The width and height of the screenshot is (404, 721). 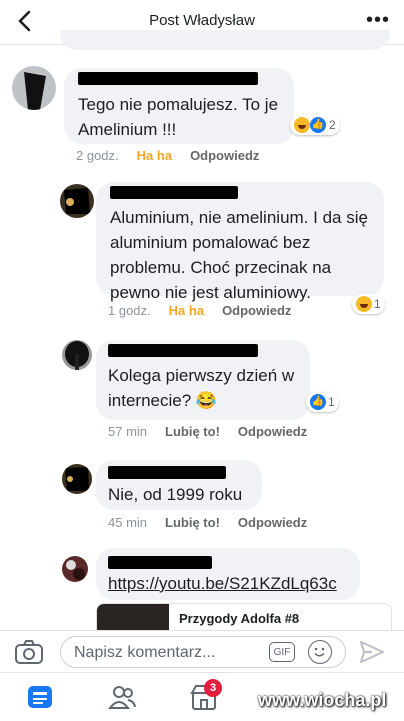 What do you see at coordinates (40, 697) in the screenshot?
I see `news-feed-icon` at bounding box center [40, 697].